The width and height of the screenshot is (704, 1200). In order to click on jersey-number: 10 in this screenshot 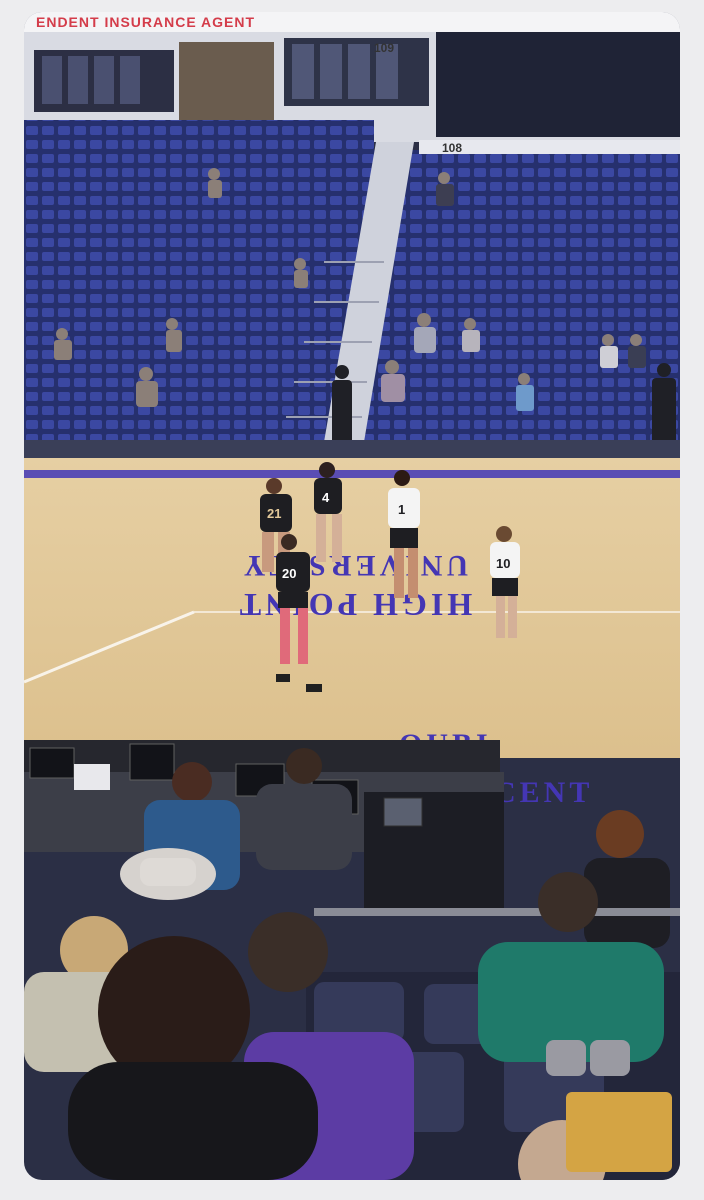, I will do `click(503, 563)`.